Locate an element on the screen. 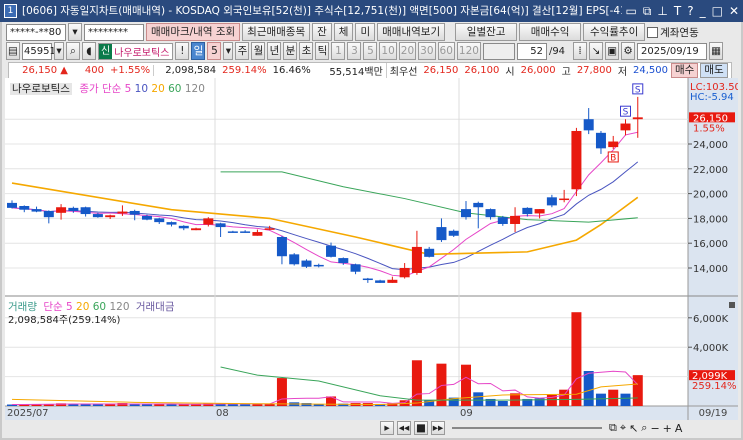 Image resolution: width=743 pixels, height=440 pixels. window-icon: ⧉ is located at coordinates (613, 428).